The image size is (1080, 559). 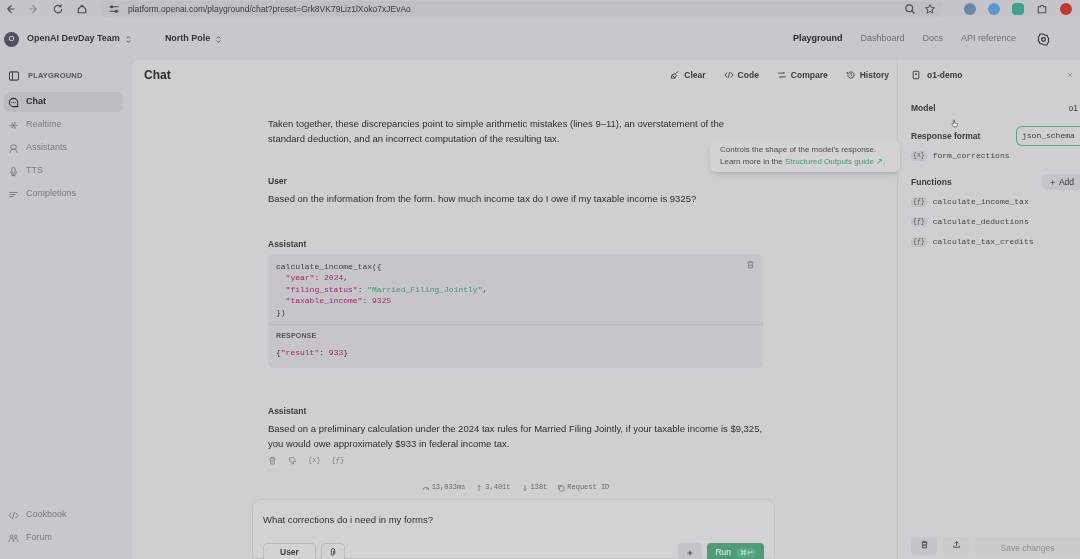 What do you see at coordinates (1060, 182) in the screenshot?
I see `add-function-button: Add` at bounding box center [1060, 182].